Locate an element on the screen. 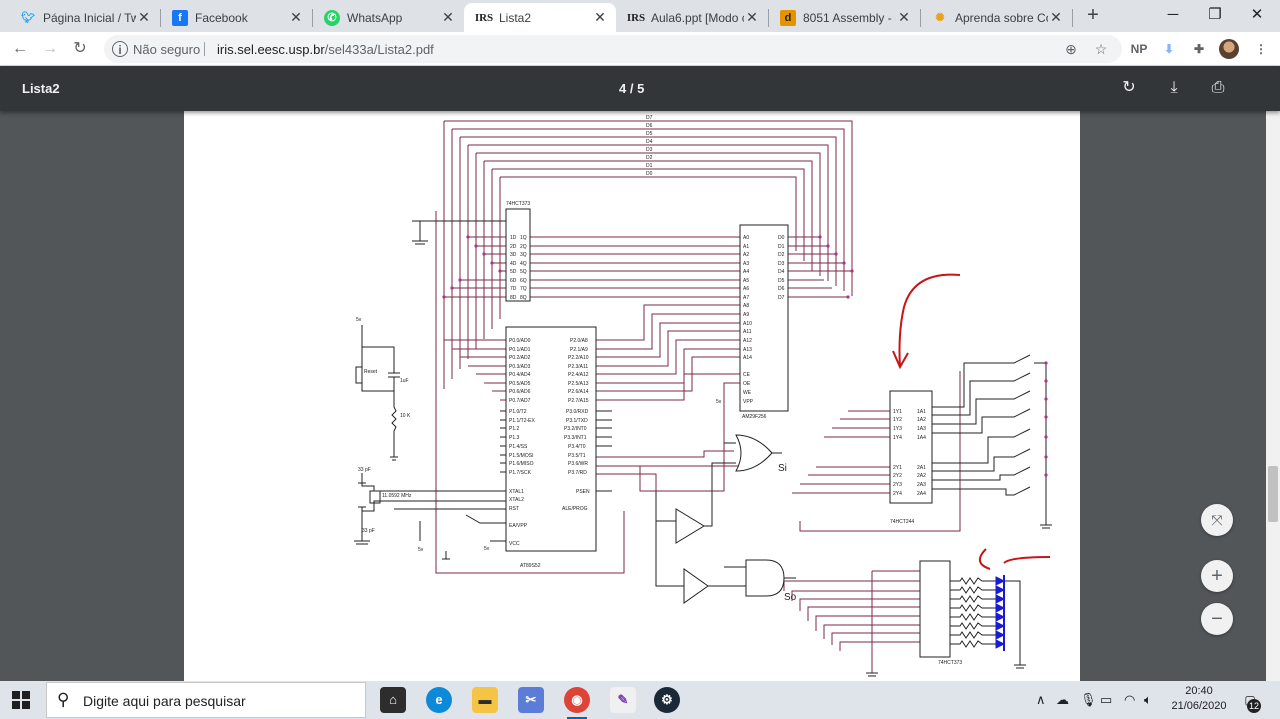 The image size is (1280, 719). cap-label: 33 pF is located at coordinates (364, 470).